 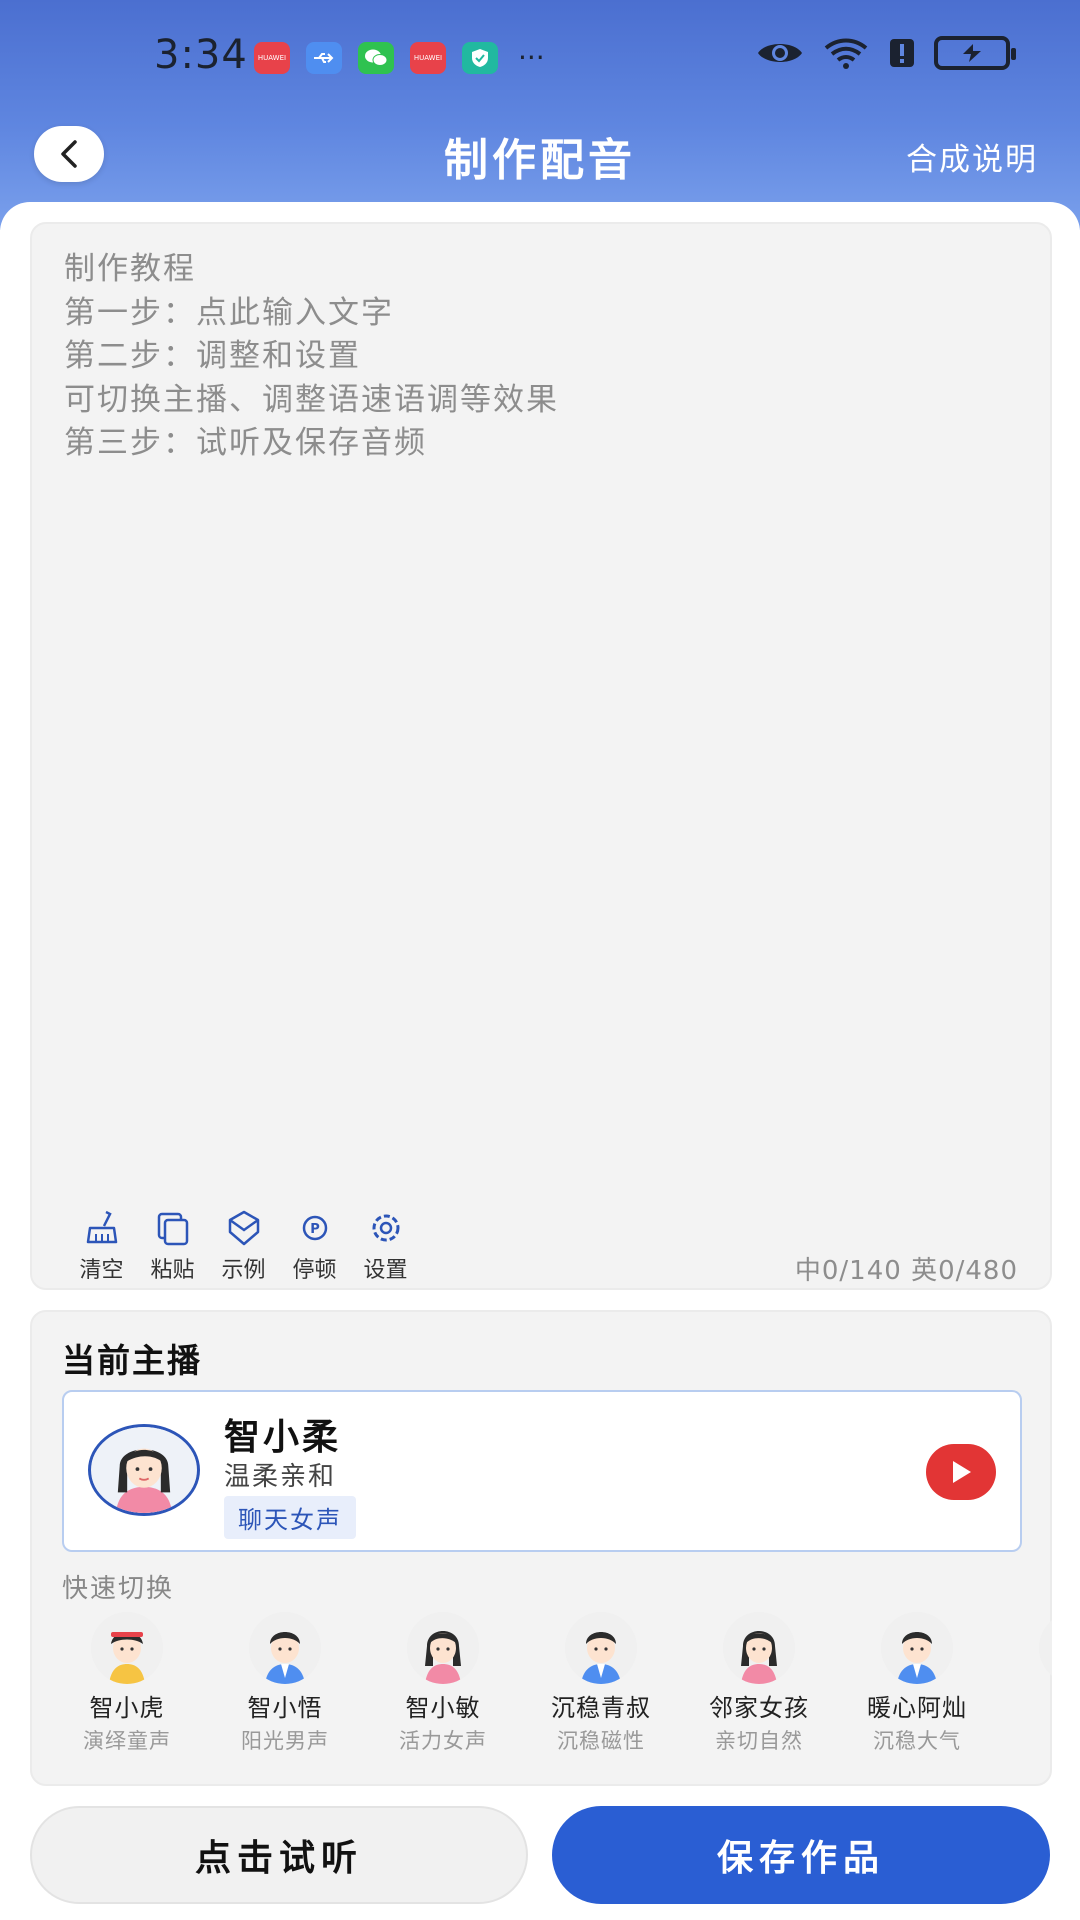 I want to click on current-voice-desc: 温柔亲和, so click(x=280, y=1477).